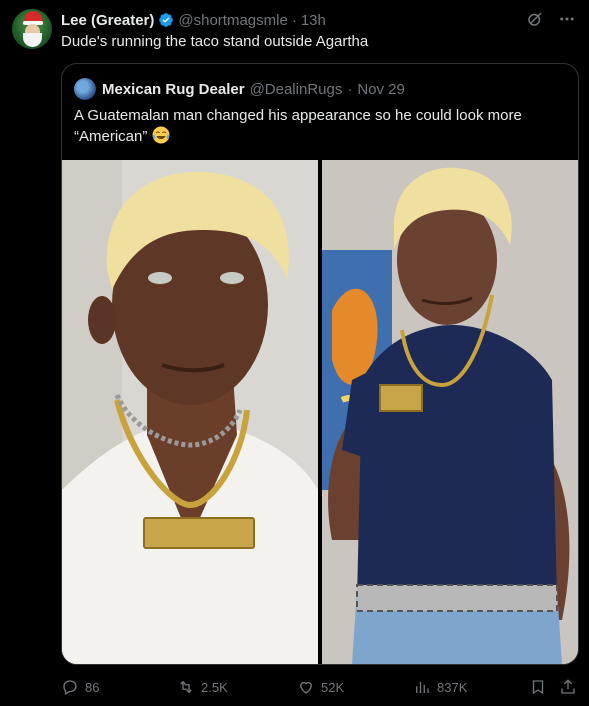  What do you see at coordinates (422, 687) in the screenshot?
I see `views-icon` at bounding box center [422, 687].